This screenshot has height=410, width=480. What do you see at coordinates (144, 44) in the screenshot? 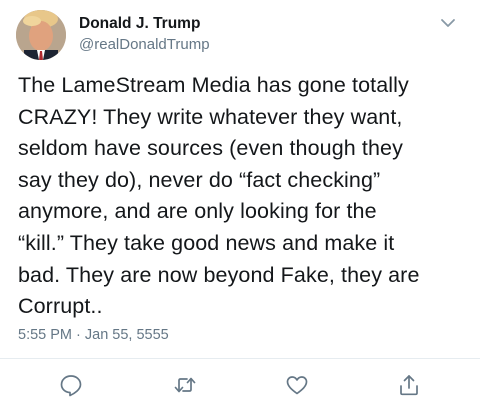
I see `author-handle: @realDonaldTrump` at bounding box center [144, 44].